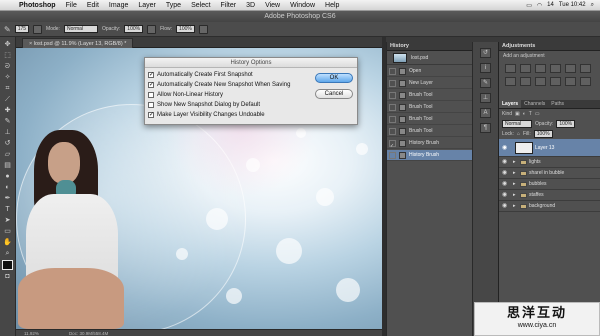  What do you see at coordinates (152, 29) in the screenshot?
I see `pressure-opacity-button` at bounding box center [152, 29].